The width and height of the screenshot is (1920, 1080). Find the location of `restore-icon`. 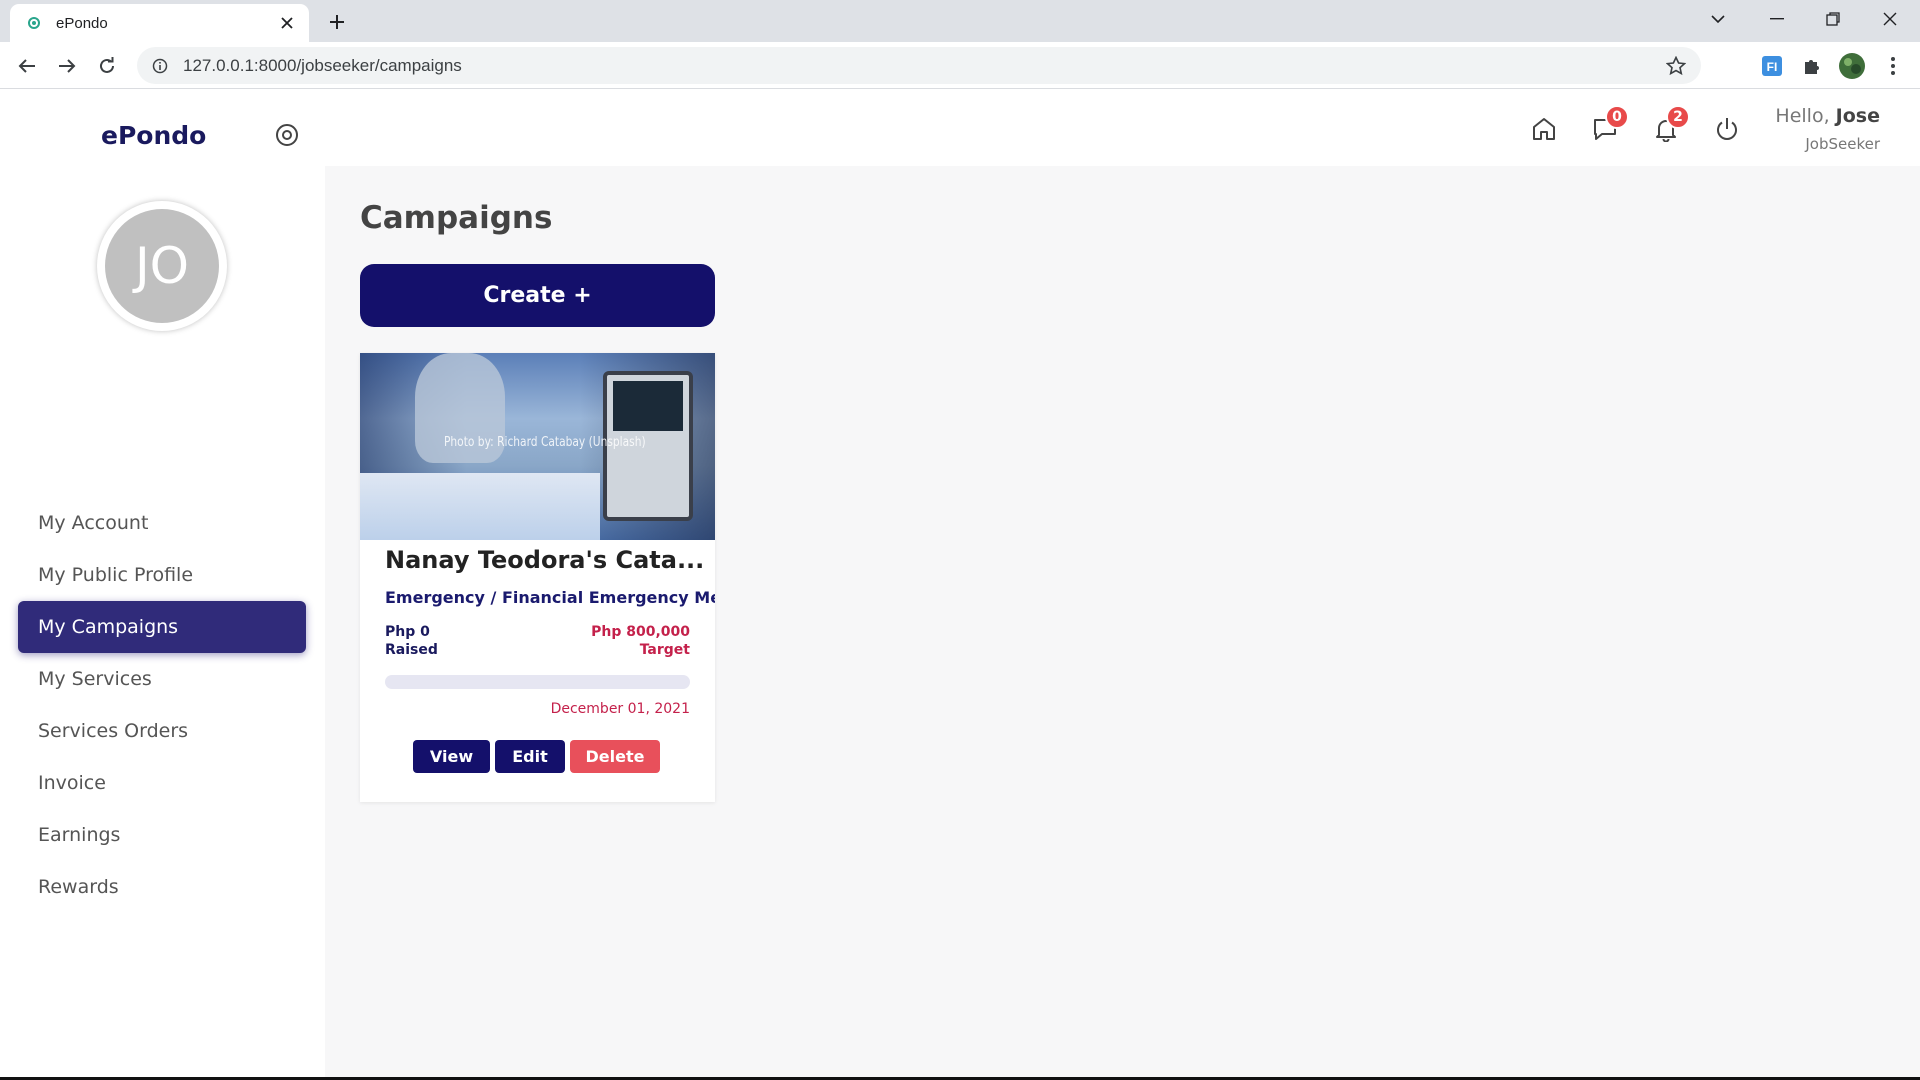

restore-icon is located at coordinates (1833, 19).